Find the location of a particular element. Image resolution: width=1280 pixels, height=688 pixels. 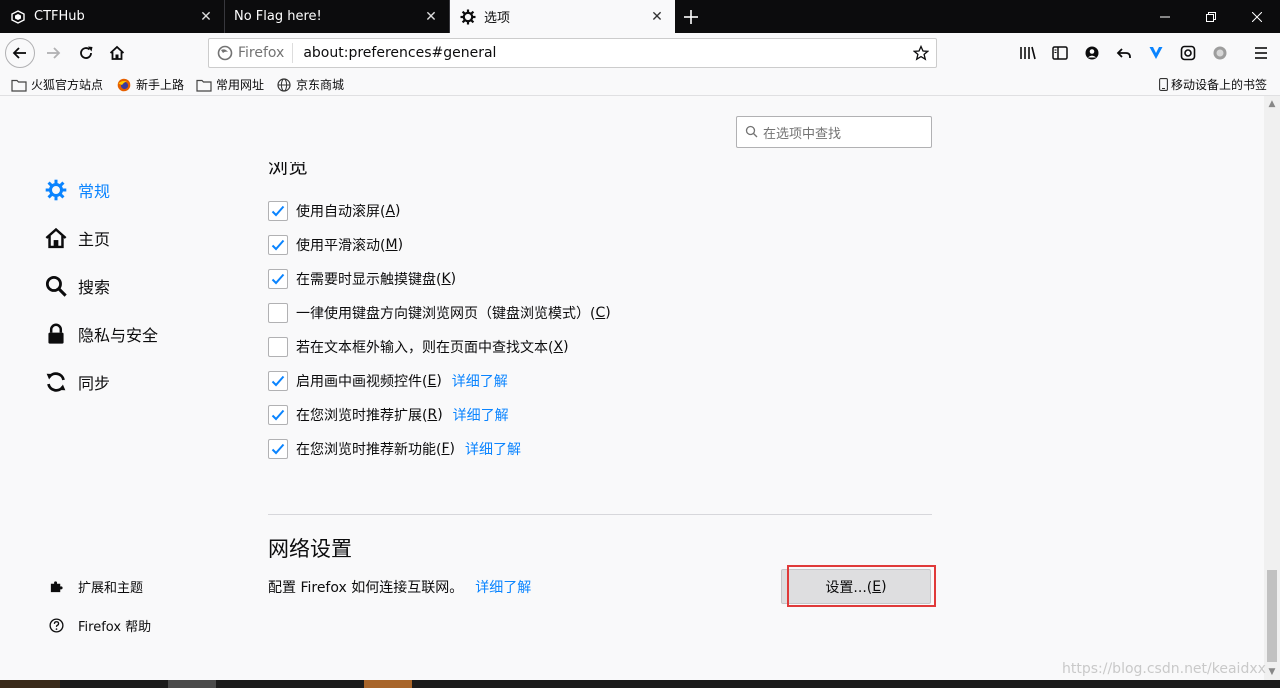

search-placeholder: 在选项中查找 is located at coordinates (802, 134).